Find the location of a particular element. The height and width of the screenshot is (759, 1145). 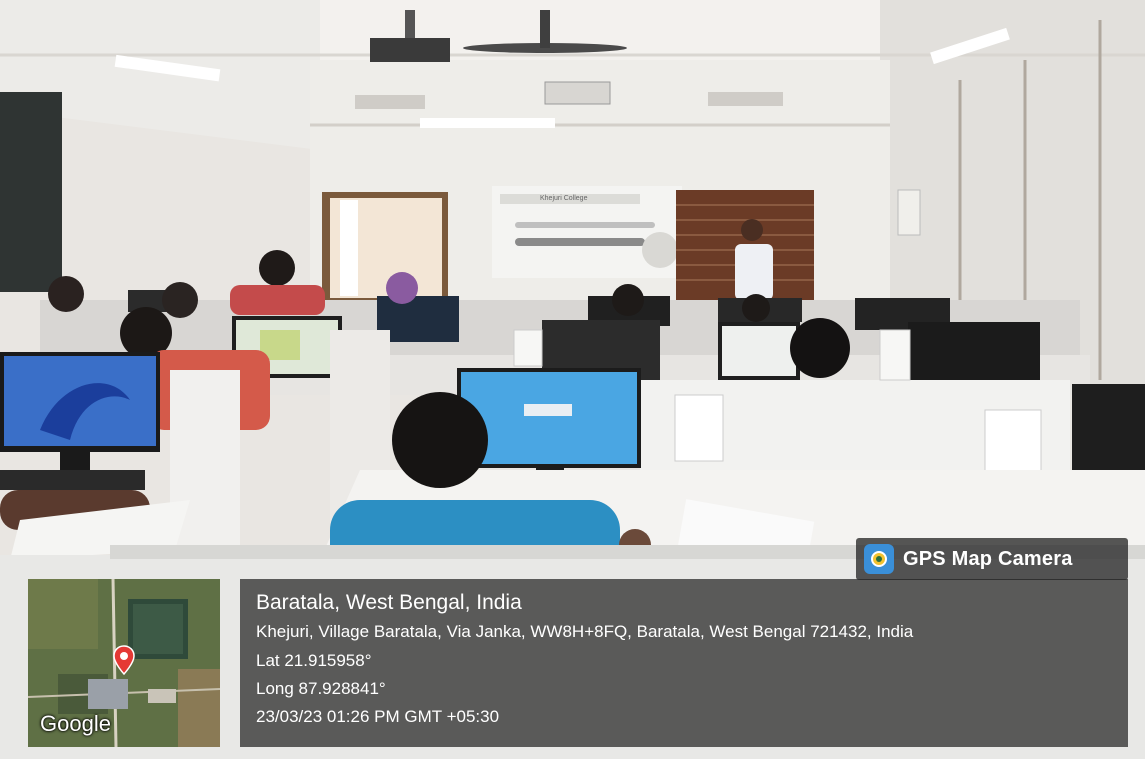

gps-map-camera-badge: GPS Map Camera is located at coordinates (992, 559).